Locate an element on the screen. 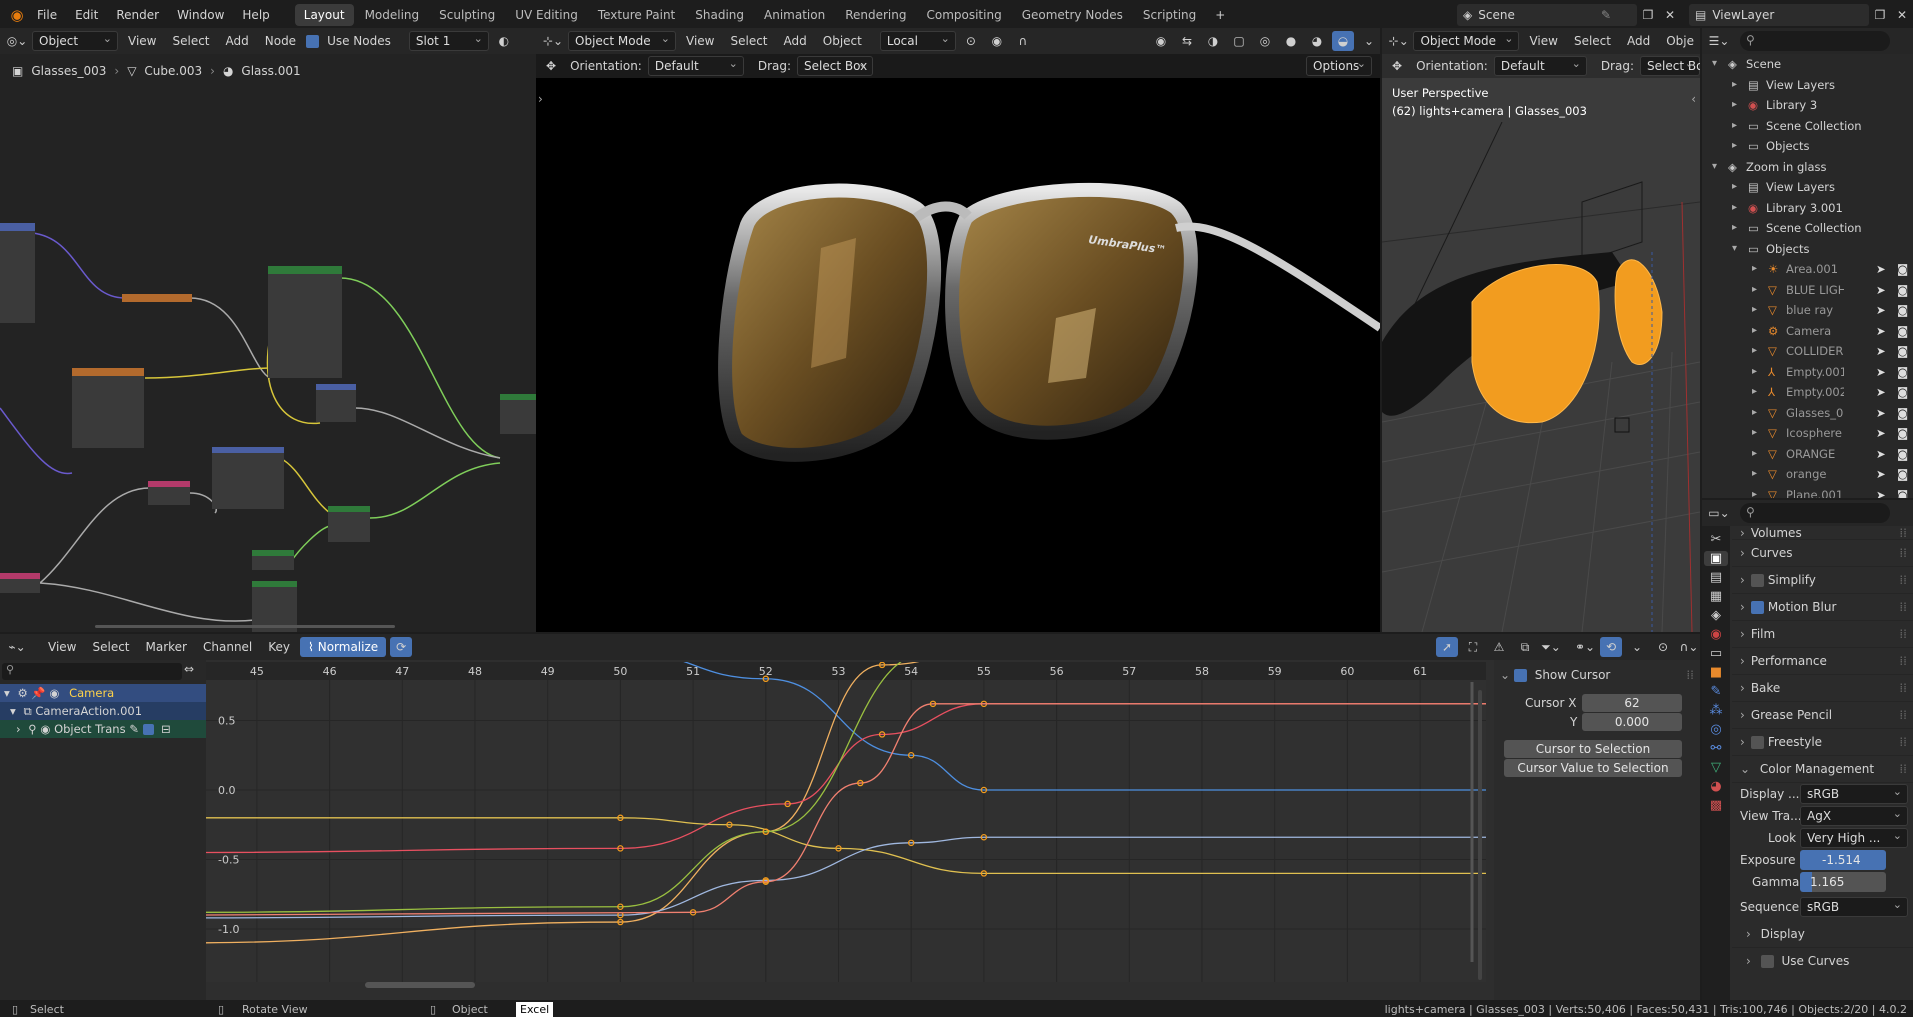 This screenshot has height=1017, width=1913. slot-dropdown: Slot 1 is located at coordinates (448, 40).